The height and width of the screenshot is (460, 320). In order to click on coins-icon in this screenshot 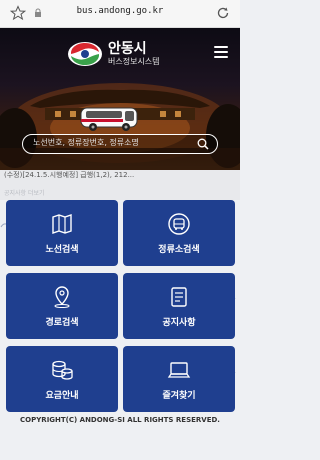, I will do `click(62, 370)`.